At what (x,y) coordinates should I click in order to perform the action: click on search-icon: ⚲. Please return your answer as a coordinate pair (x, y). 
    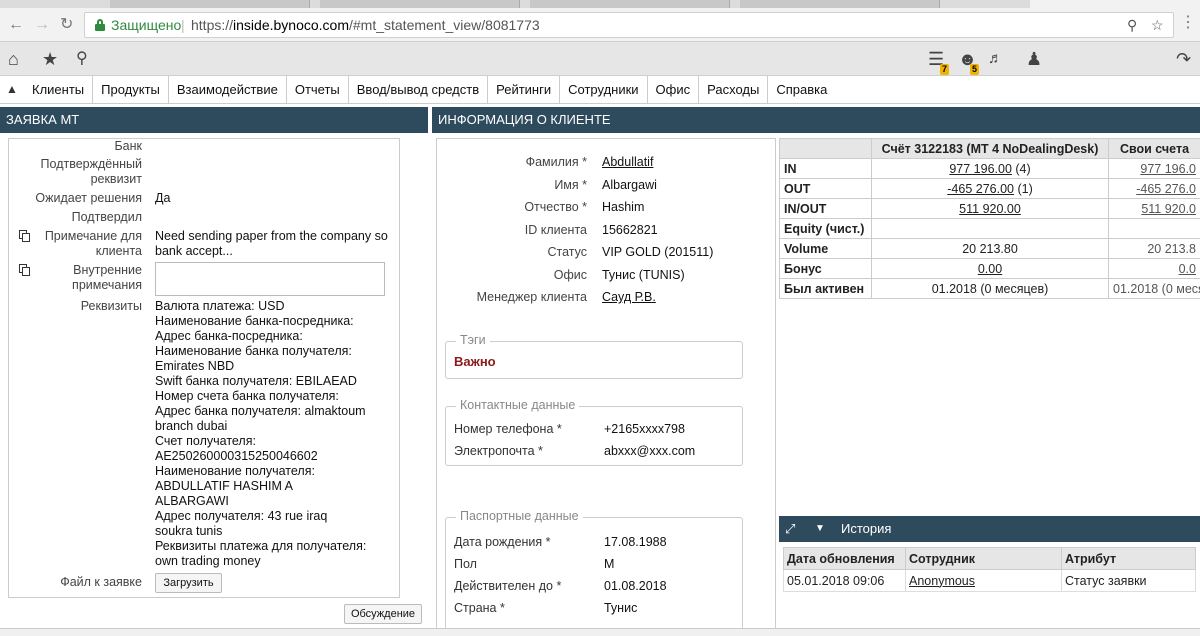
    Looking at the image, I should click on (82, 59).